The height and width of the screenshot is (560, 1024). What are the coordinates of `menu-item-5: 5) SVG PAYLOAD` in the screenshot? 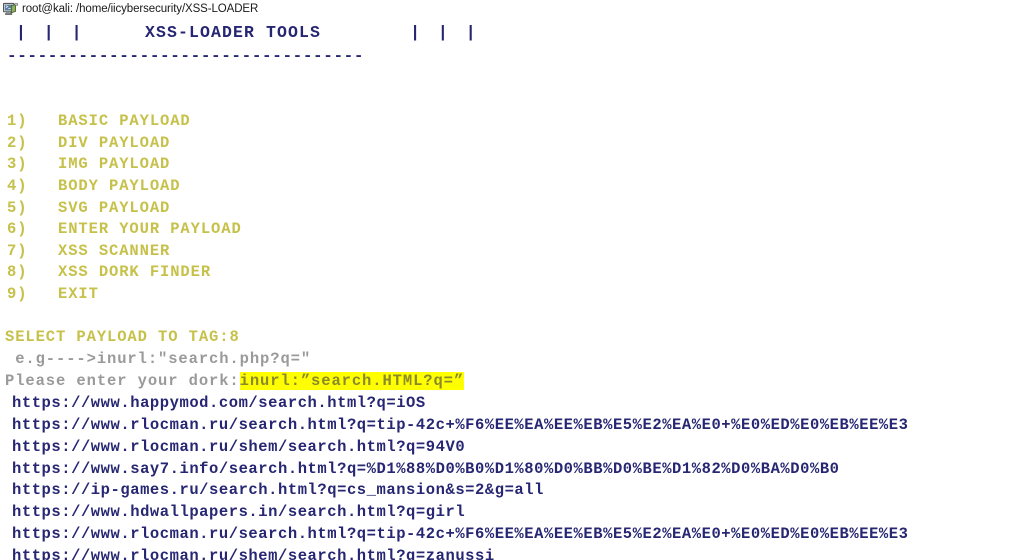 It's located at (512, 209).